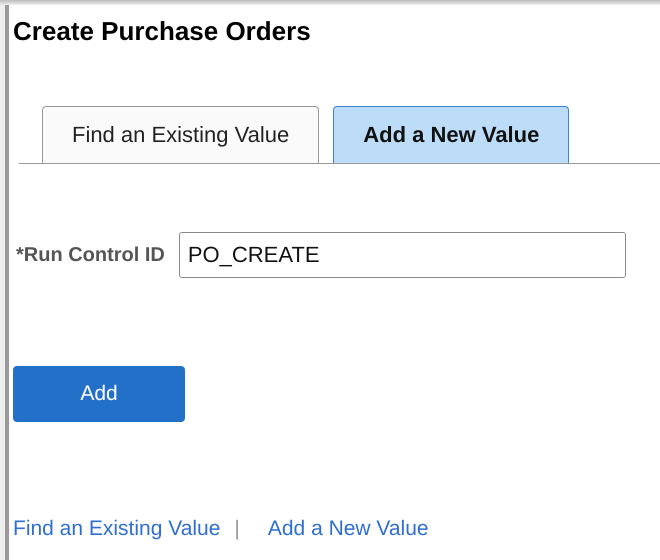  I want to click on tab: Add a New Value, so click(451, 134).